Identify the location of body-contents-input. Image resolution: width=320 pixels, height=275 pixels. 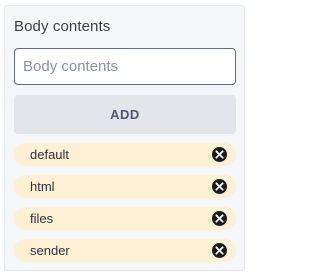
(125, 66).